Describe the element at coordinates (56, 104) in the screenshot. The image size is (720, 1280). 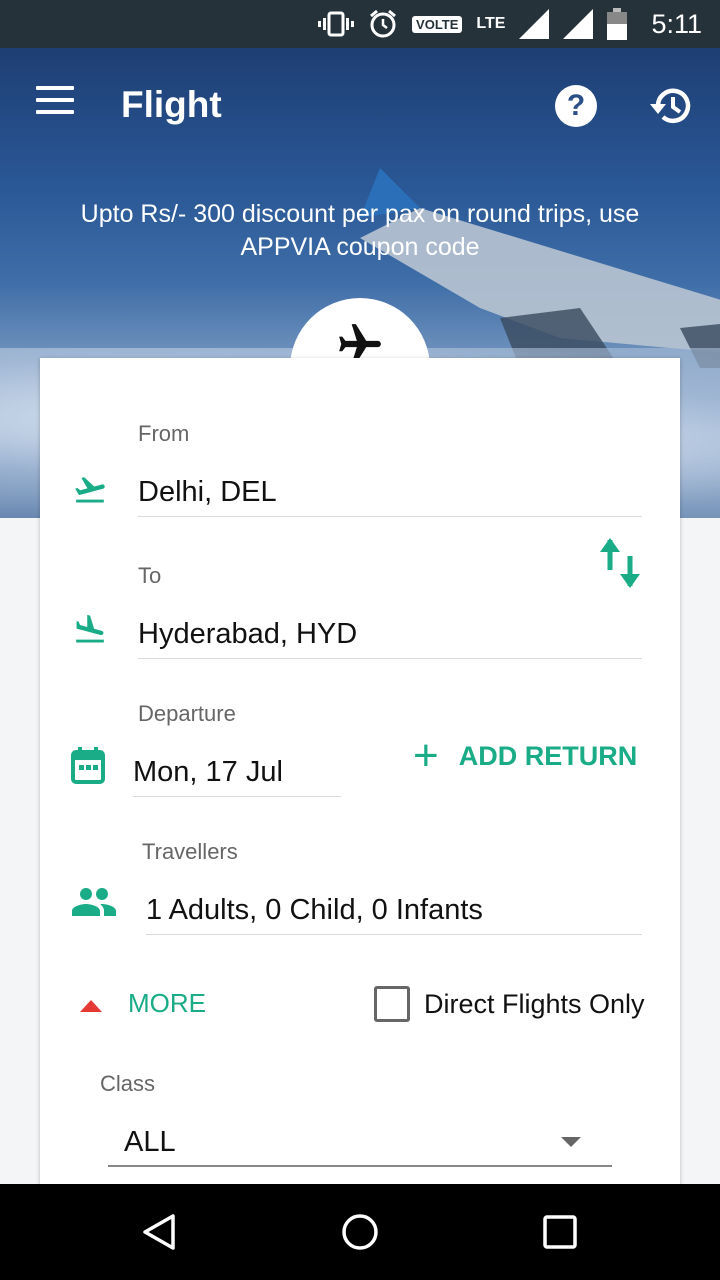
I see `menu-icon` at that location.